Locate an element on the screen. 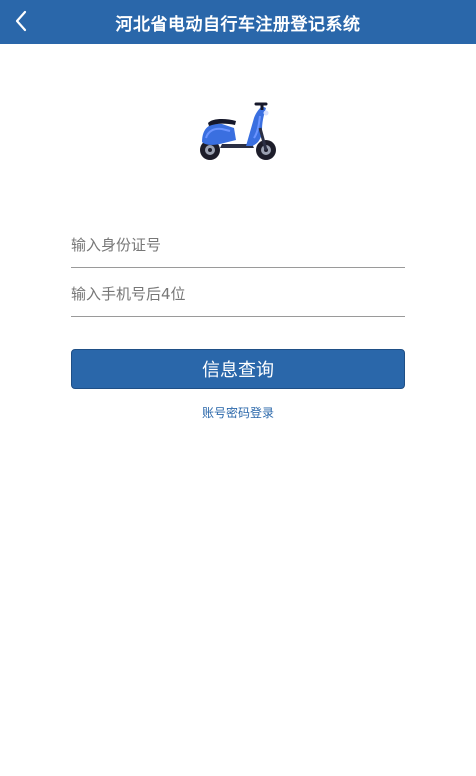  phone-last4-field is located at coordinates (238, 294).